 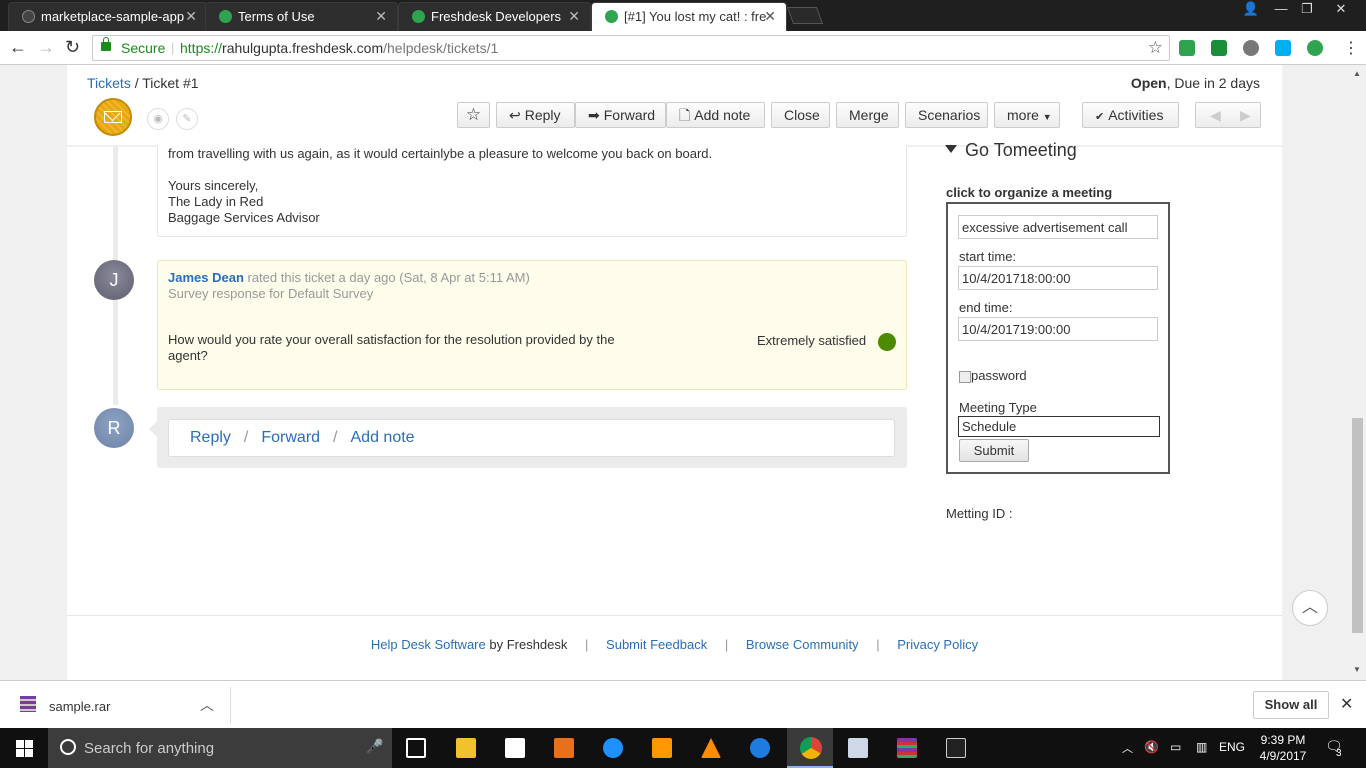 I want to click on menu-icon: ⋮, so click(x=1351, y=49).